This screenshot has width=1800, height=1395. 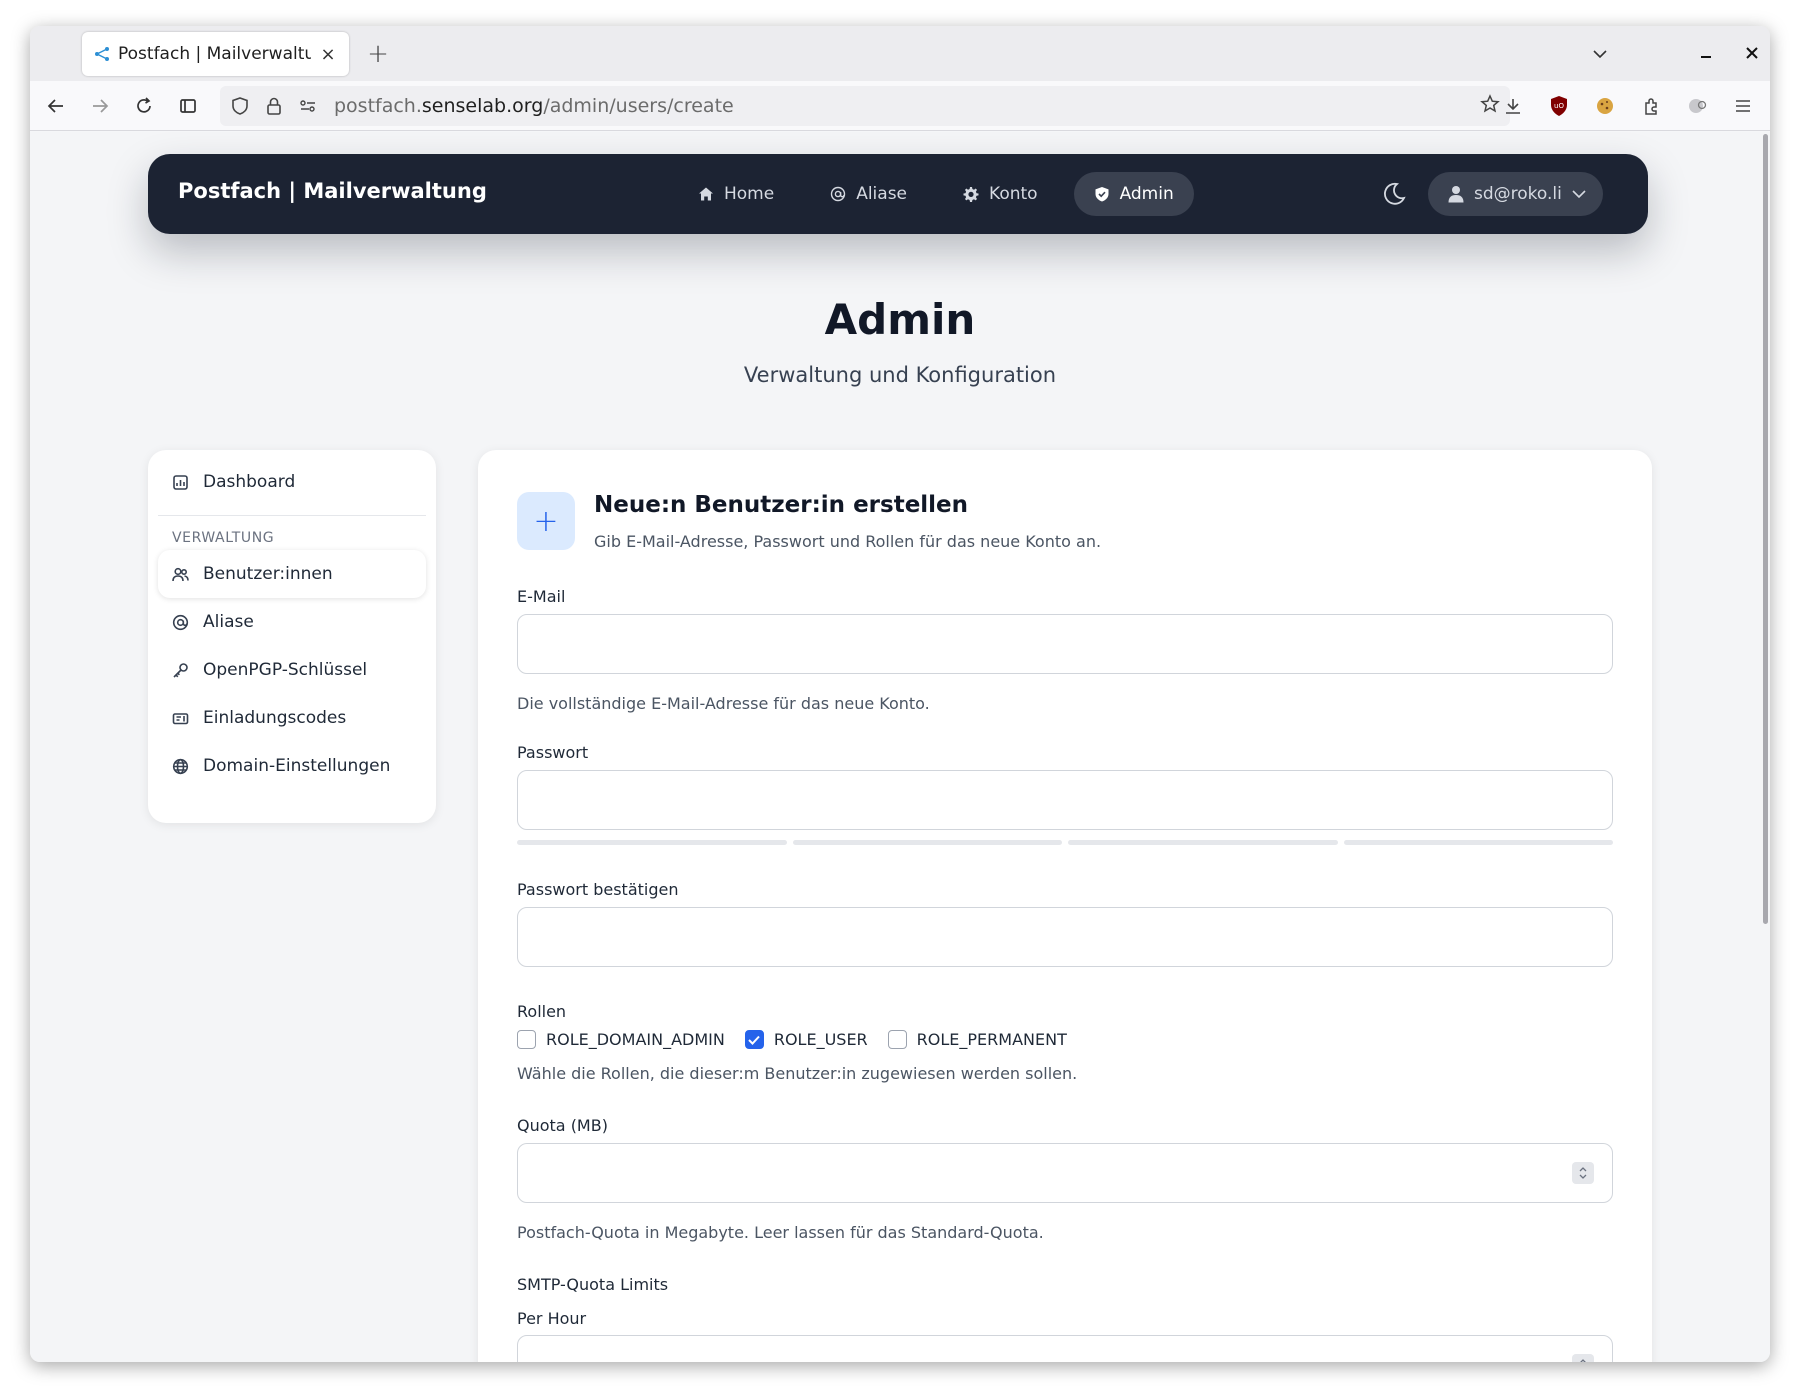 What do you see at coordinates (900, 375) in the screenshot?
I see `page-subtitle: Verwaltung und Konfiguration` at bounding box center [900, 375].